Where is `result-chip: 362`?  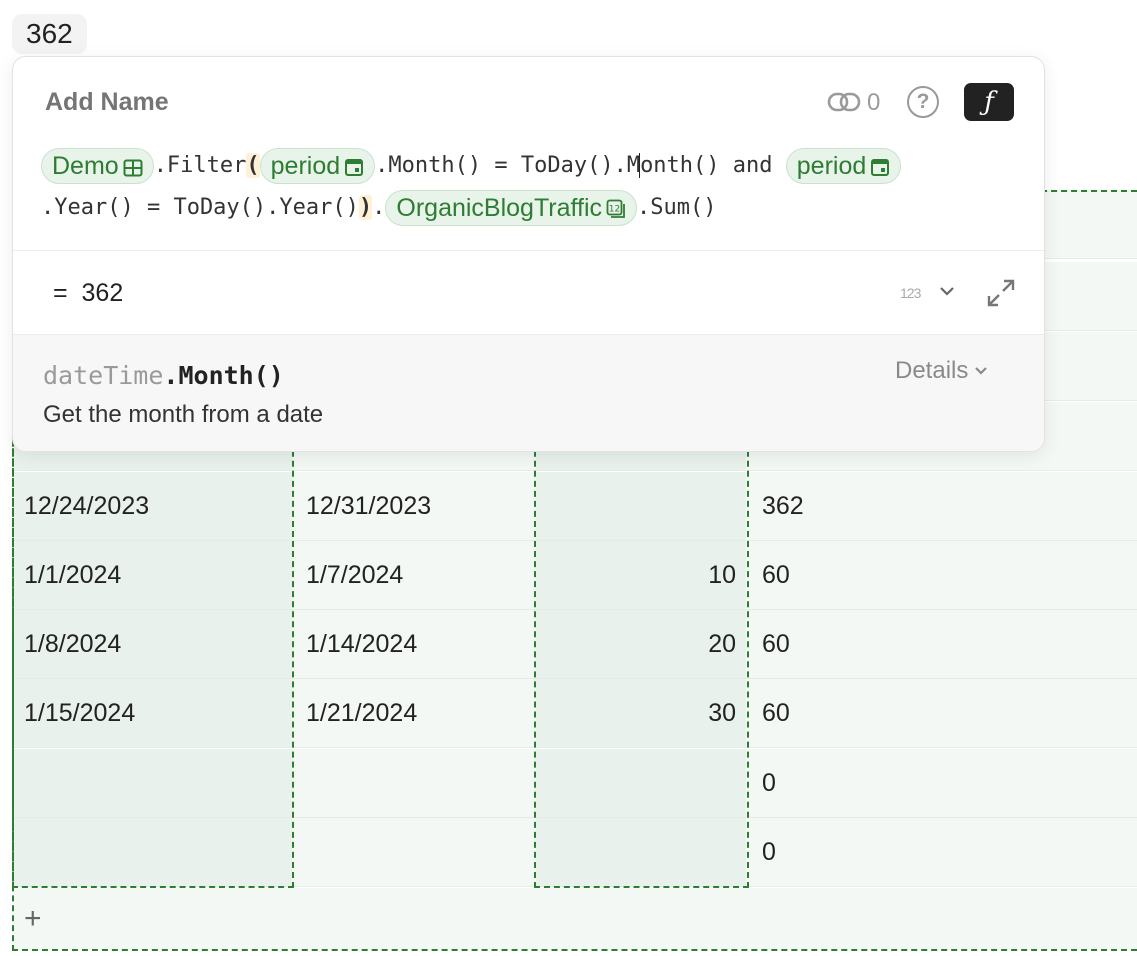 result-chip: 362 is located at coordinates (49, 34).